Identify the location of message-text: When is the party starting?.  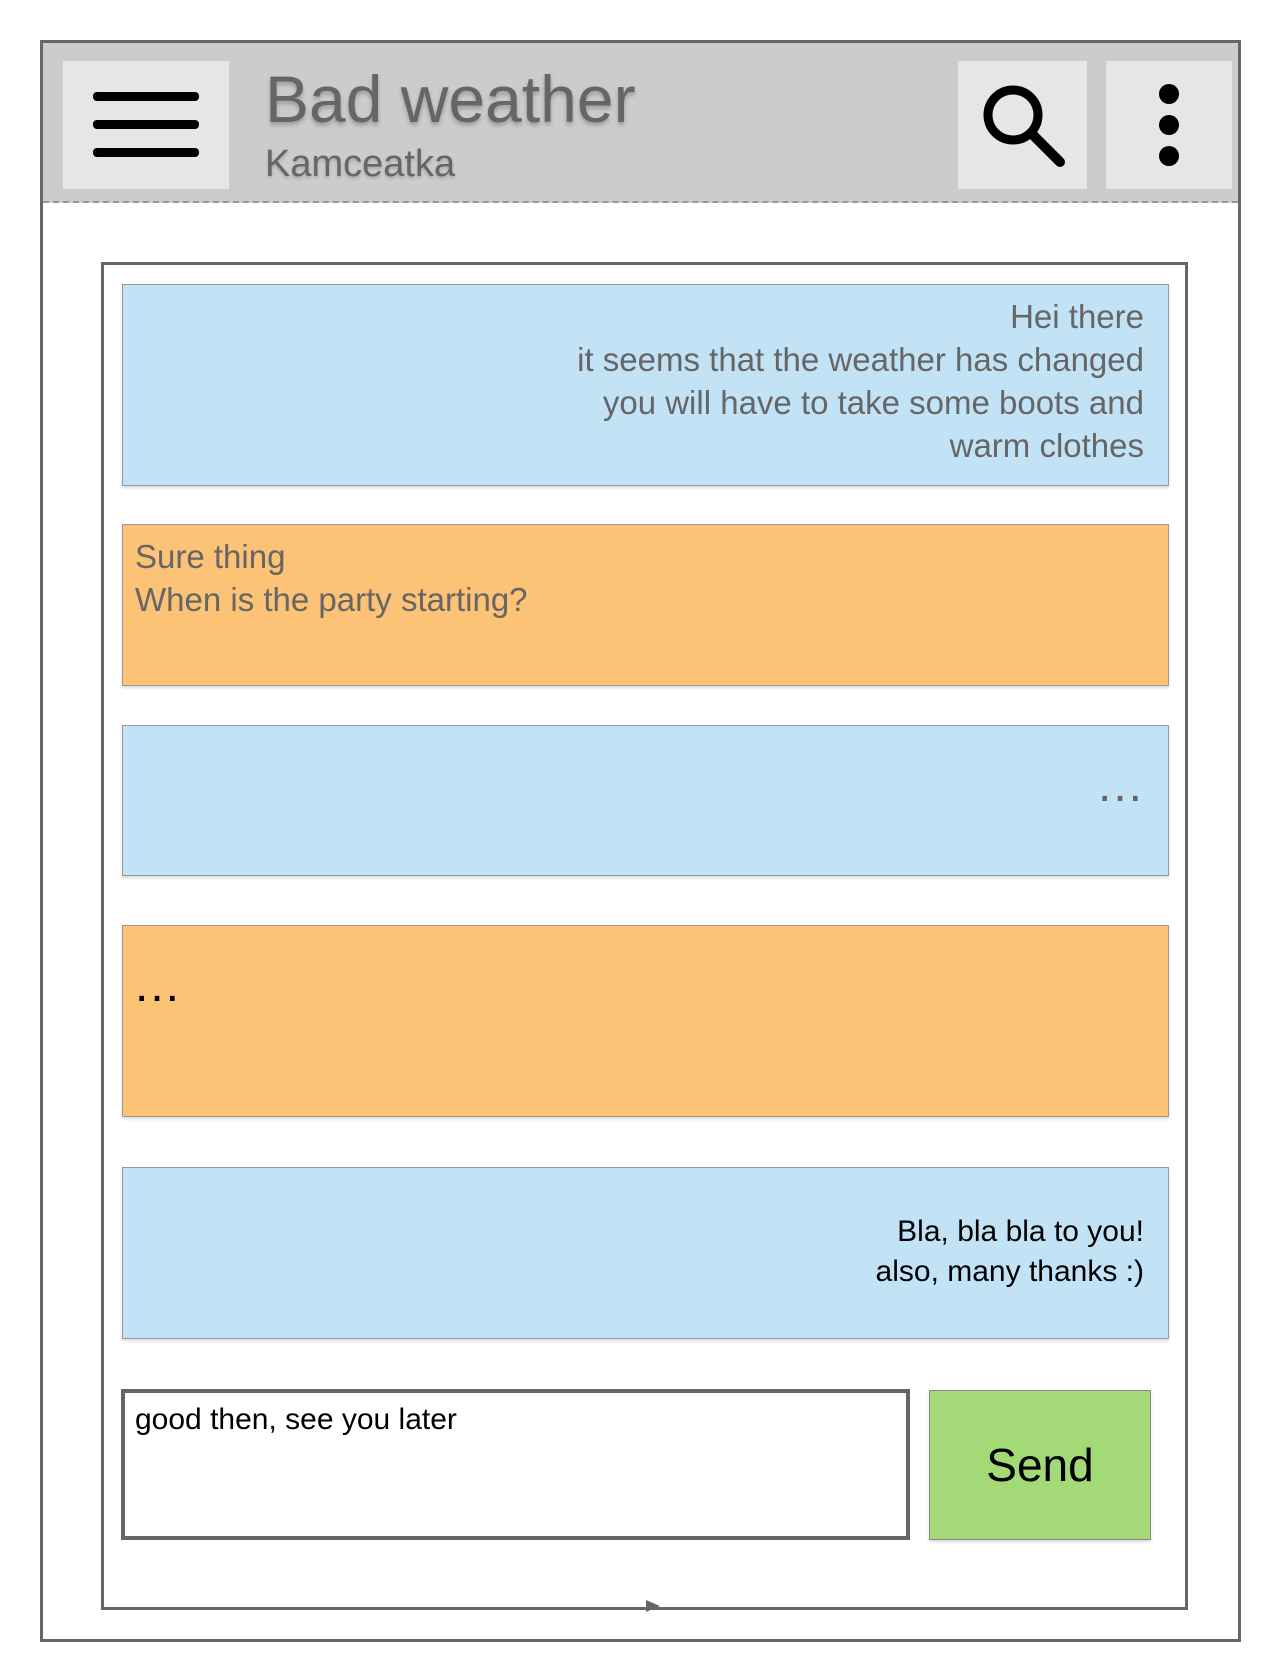
(331, 599).